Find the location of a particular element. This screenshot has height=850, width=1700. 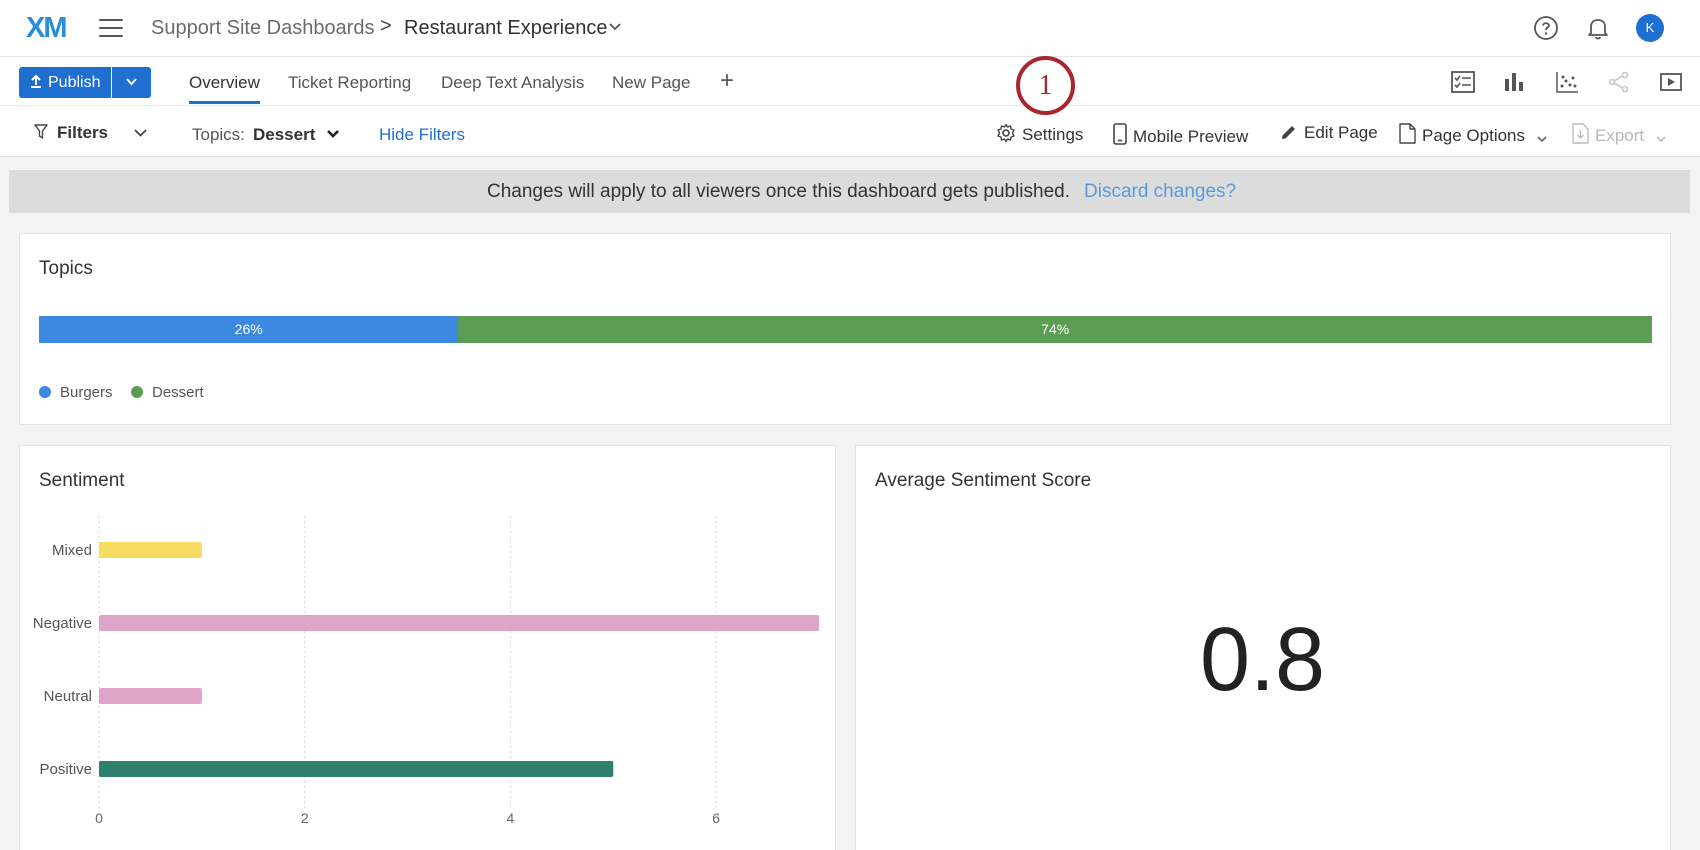

topics-bar-segment: 74% is located at coordinates (1055, 329).